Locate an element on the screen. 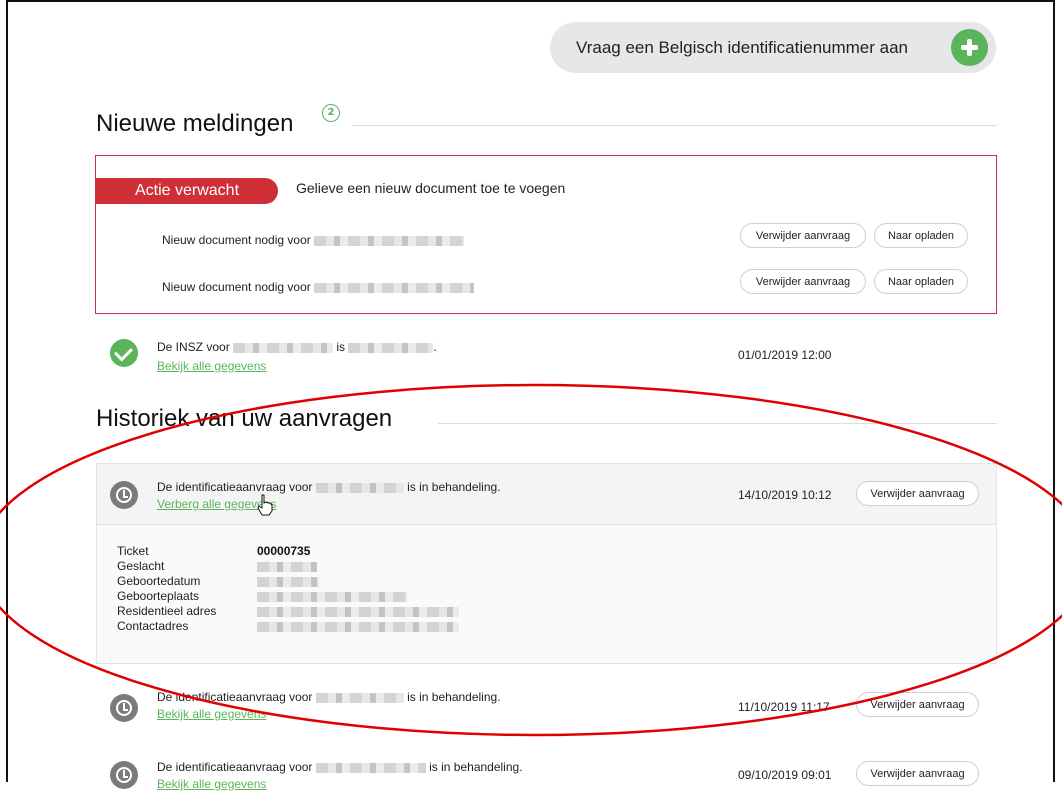 The width and height of the screenshot is (1062, 791). redacted-insz is located at coordinates (391, 347).